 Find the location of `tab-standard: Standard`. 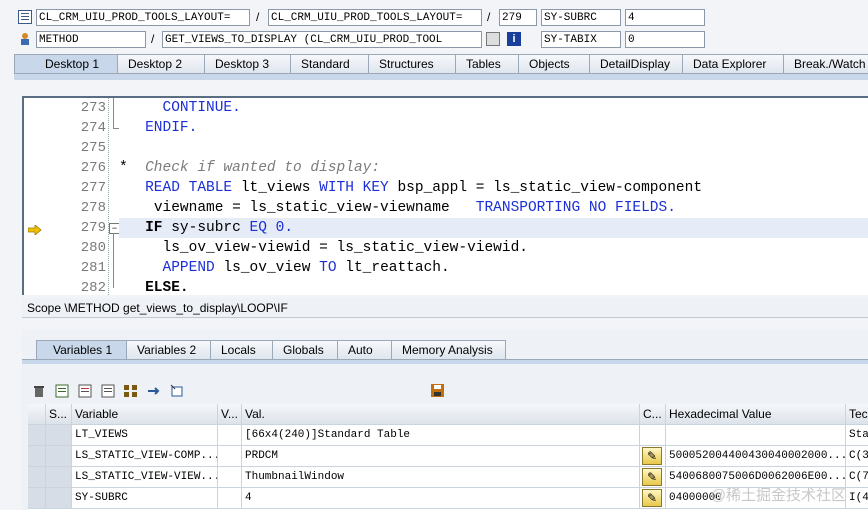

tab-standard: Standard is located at coordinates (329, 63).